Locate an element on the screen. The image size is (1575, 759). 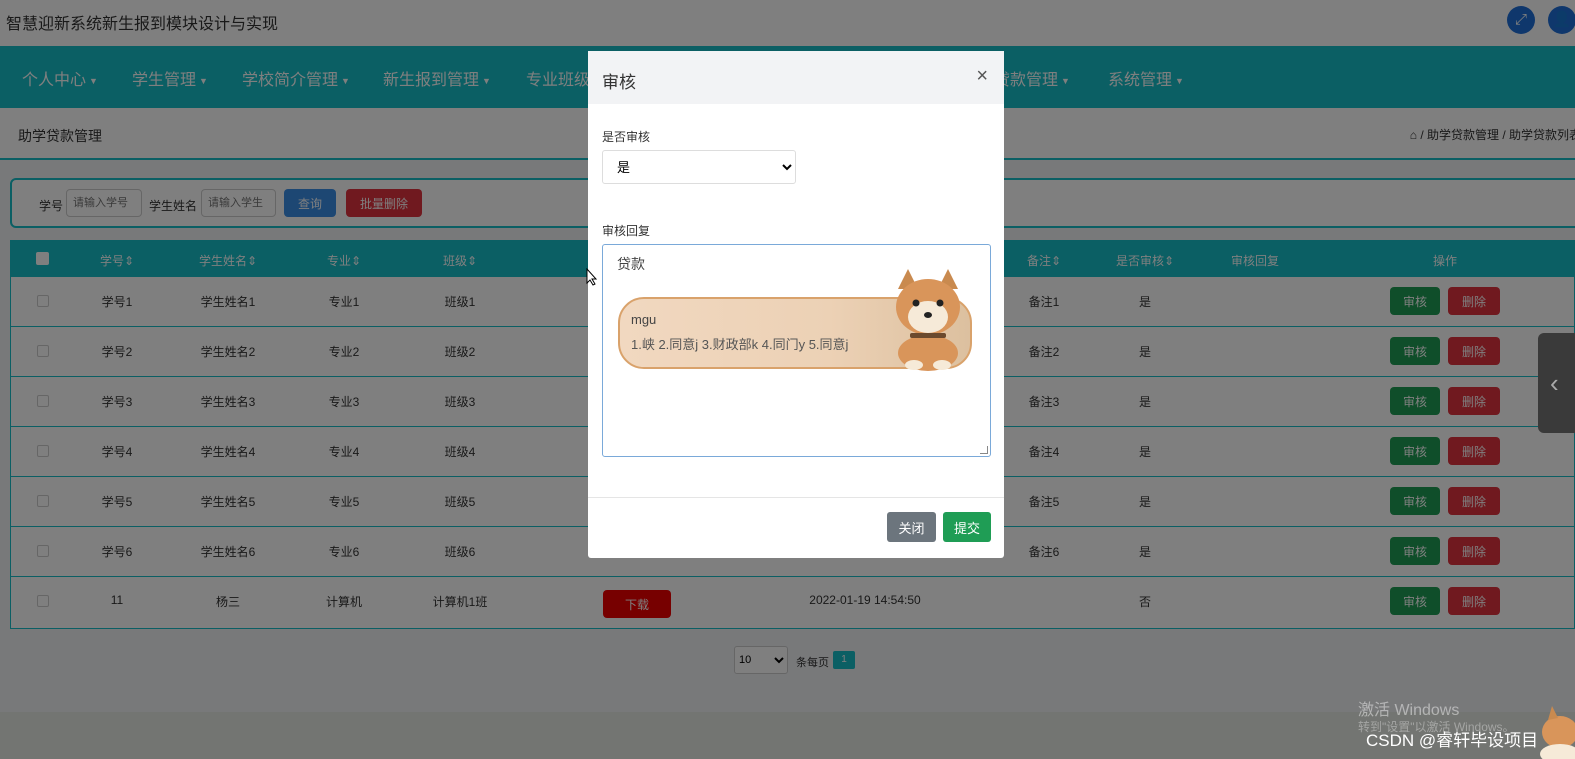
audit-reply-textarea: 贷款 mgu 1.峡 2.同意j 3.财政部k 4.同门y 5.同意j is located at coordinates (796, 350).